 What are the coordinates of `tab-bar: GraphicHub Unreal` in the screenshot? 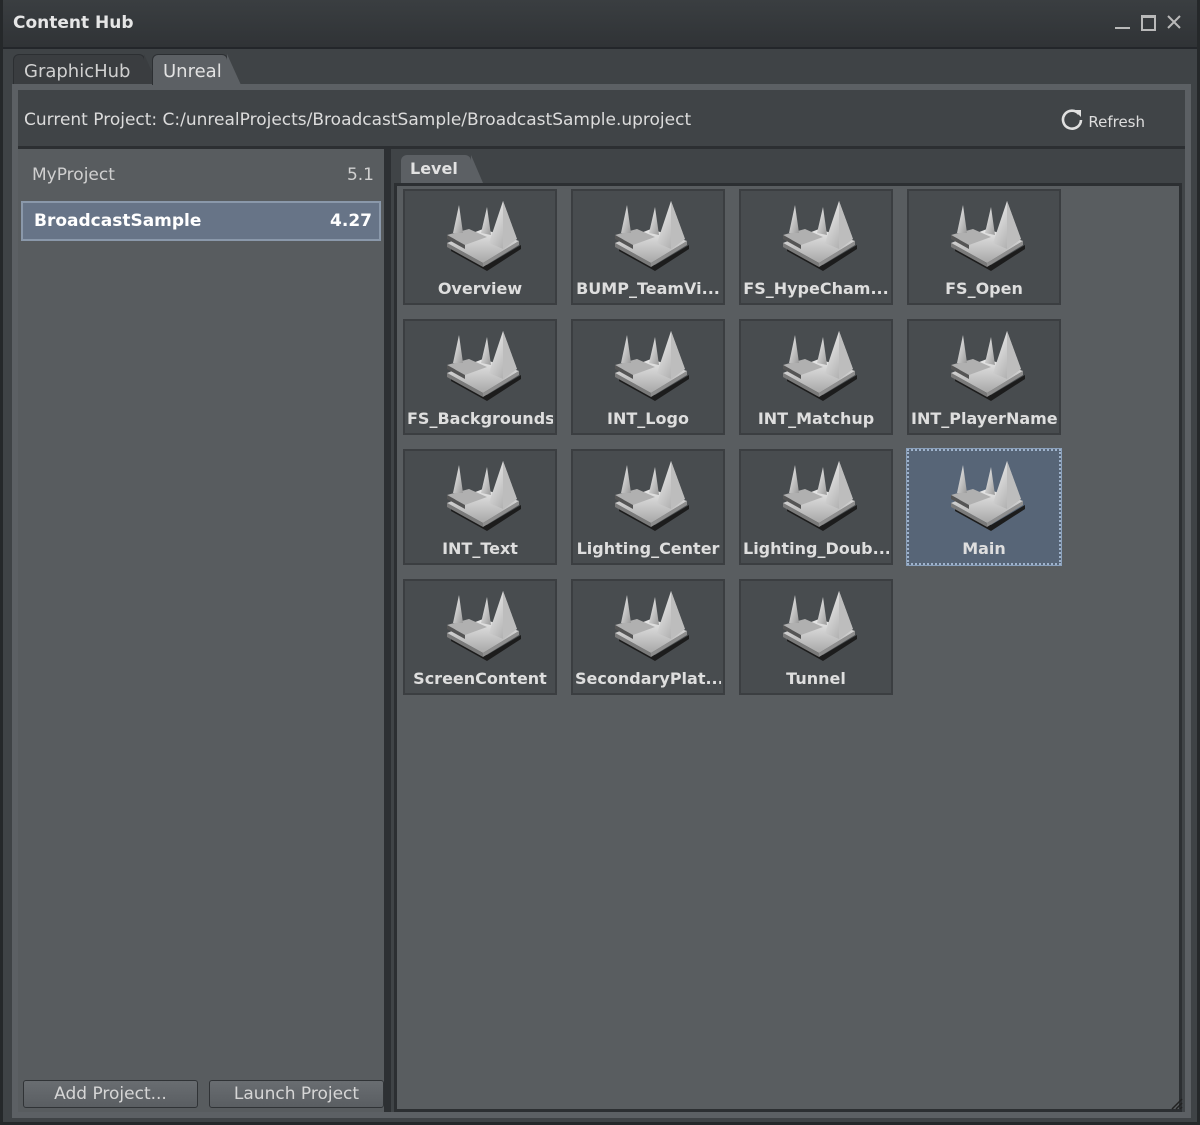 It's located at (600, 67).